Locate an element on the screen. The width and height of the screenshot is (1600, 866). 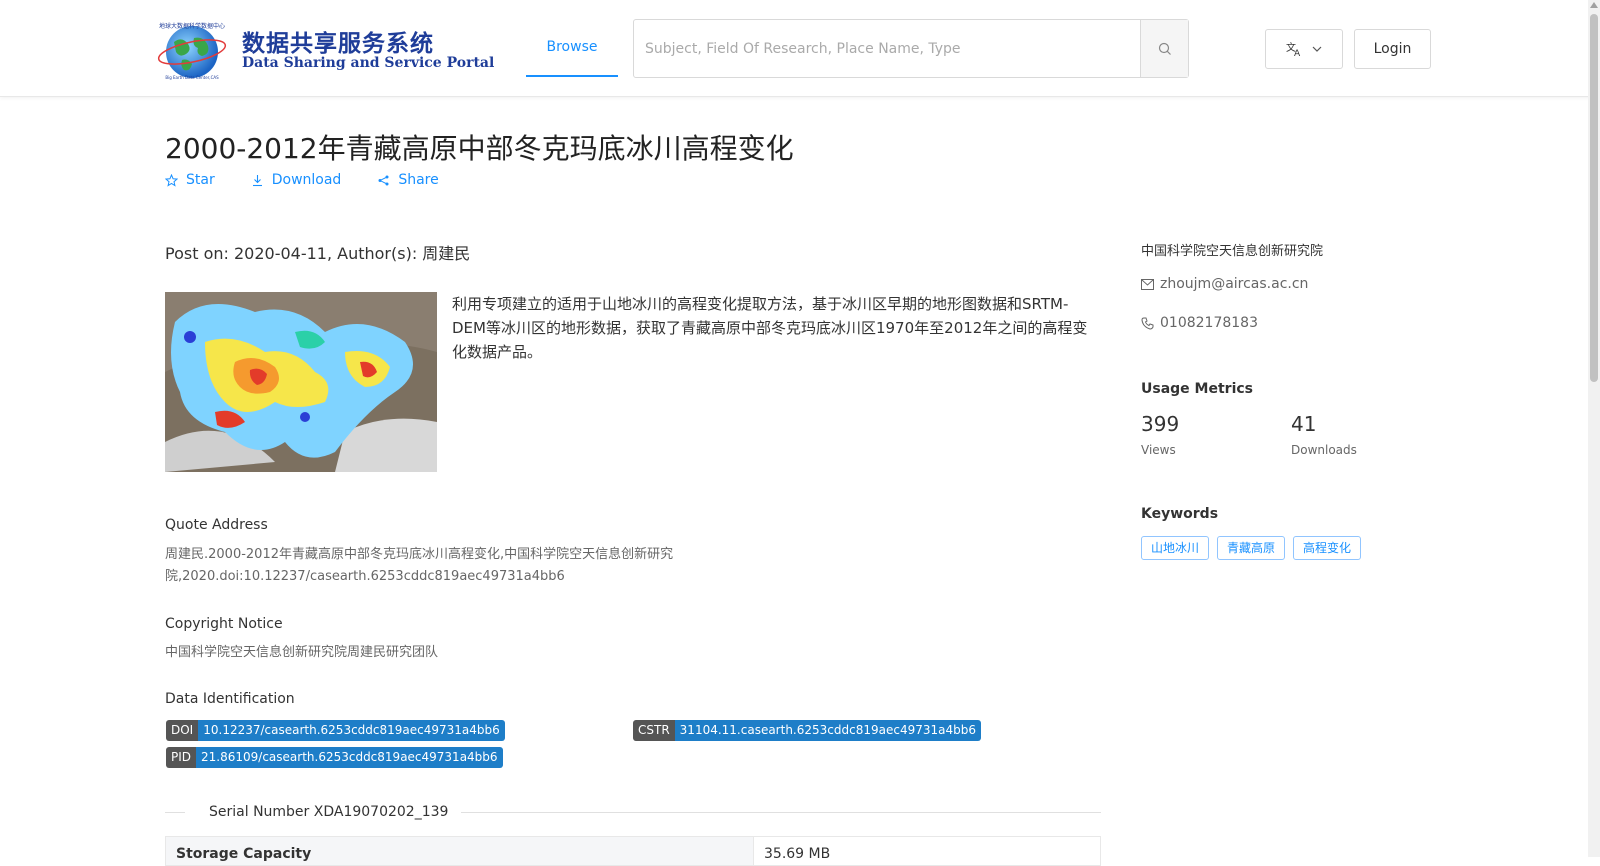
keyword-tag: 高程变化 is located at coordinates (1327, 548).